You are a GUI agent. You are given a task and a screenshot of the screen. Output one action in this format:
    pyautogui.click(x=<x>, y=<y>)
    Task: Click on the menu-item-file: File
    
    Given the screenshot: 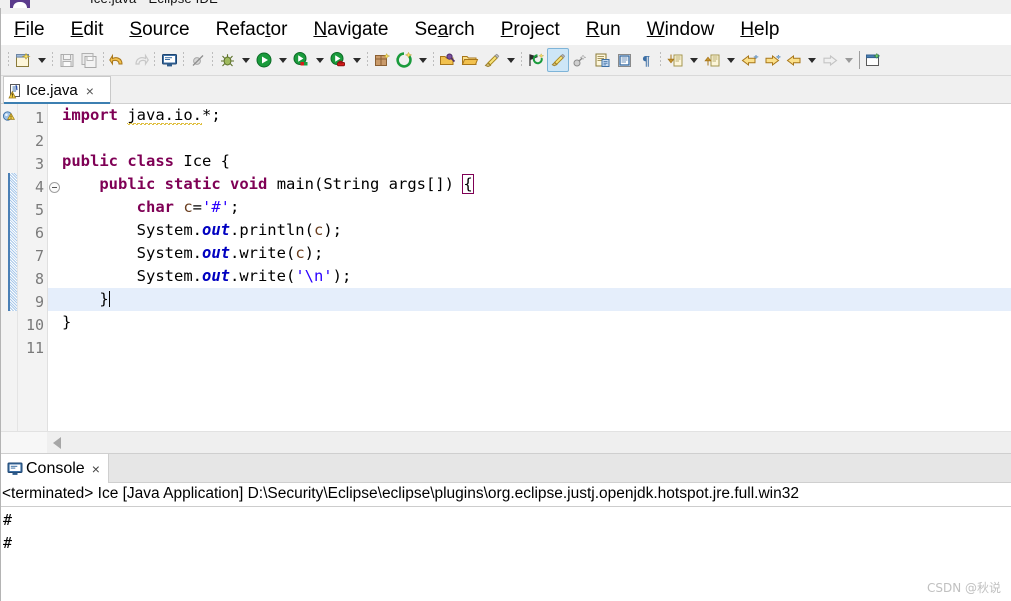 What is the action you would take?
    pyautogui.click(x=29, y=29)
    